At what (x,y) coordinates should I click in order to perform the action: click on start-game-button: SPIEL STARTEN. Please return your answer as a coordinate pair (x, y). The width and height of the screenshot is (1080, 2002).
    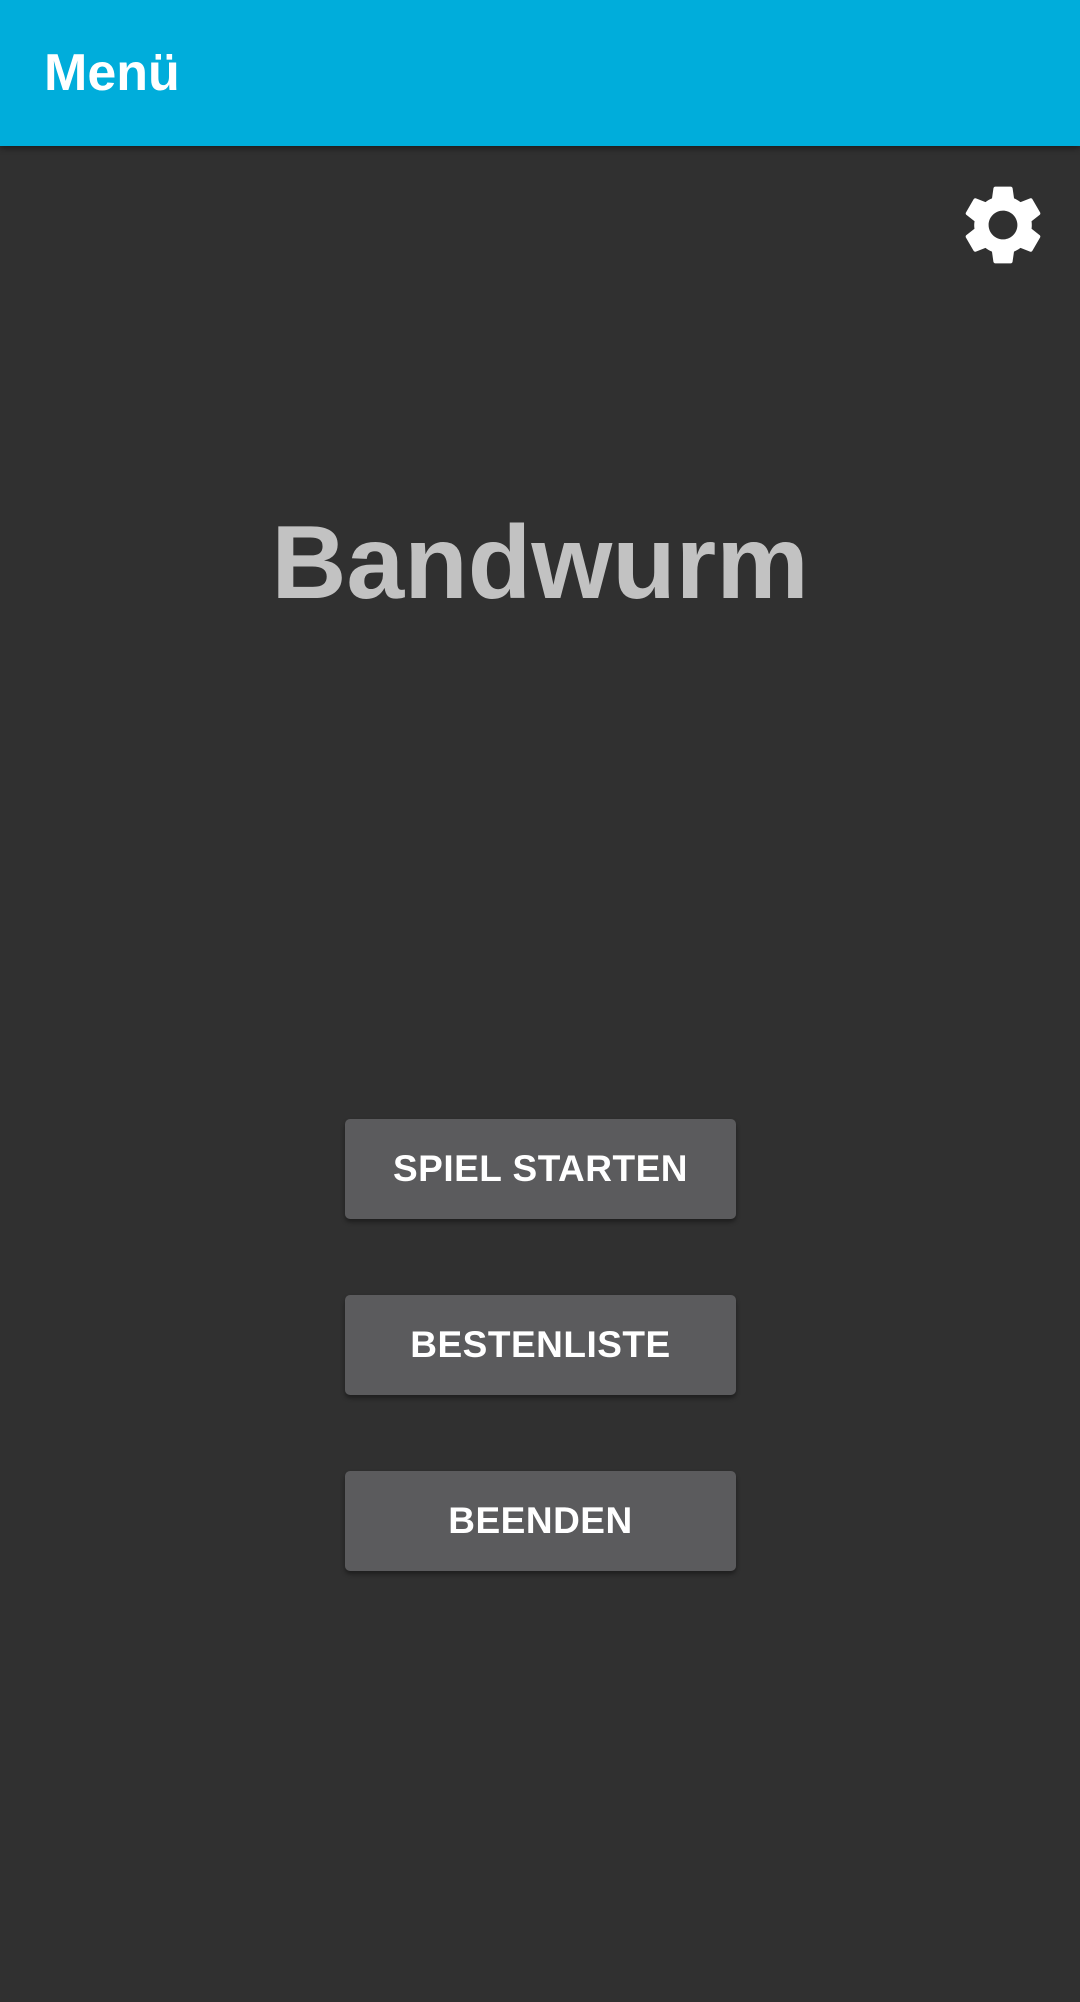
    Looking at the image, I should click on (540, 1169).